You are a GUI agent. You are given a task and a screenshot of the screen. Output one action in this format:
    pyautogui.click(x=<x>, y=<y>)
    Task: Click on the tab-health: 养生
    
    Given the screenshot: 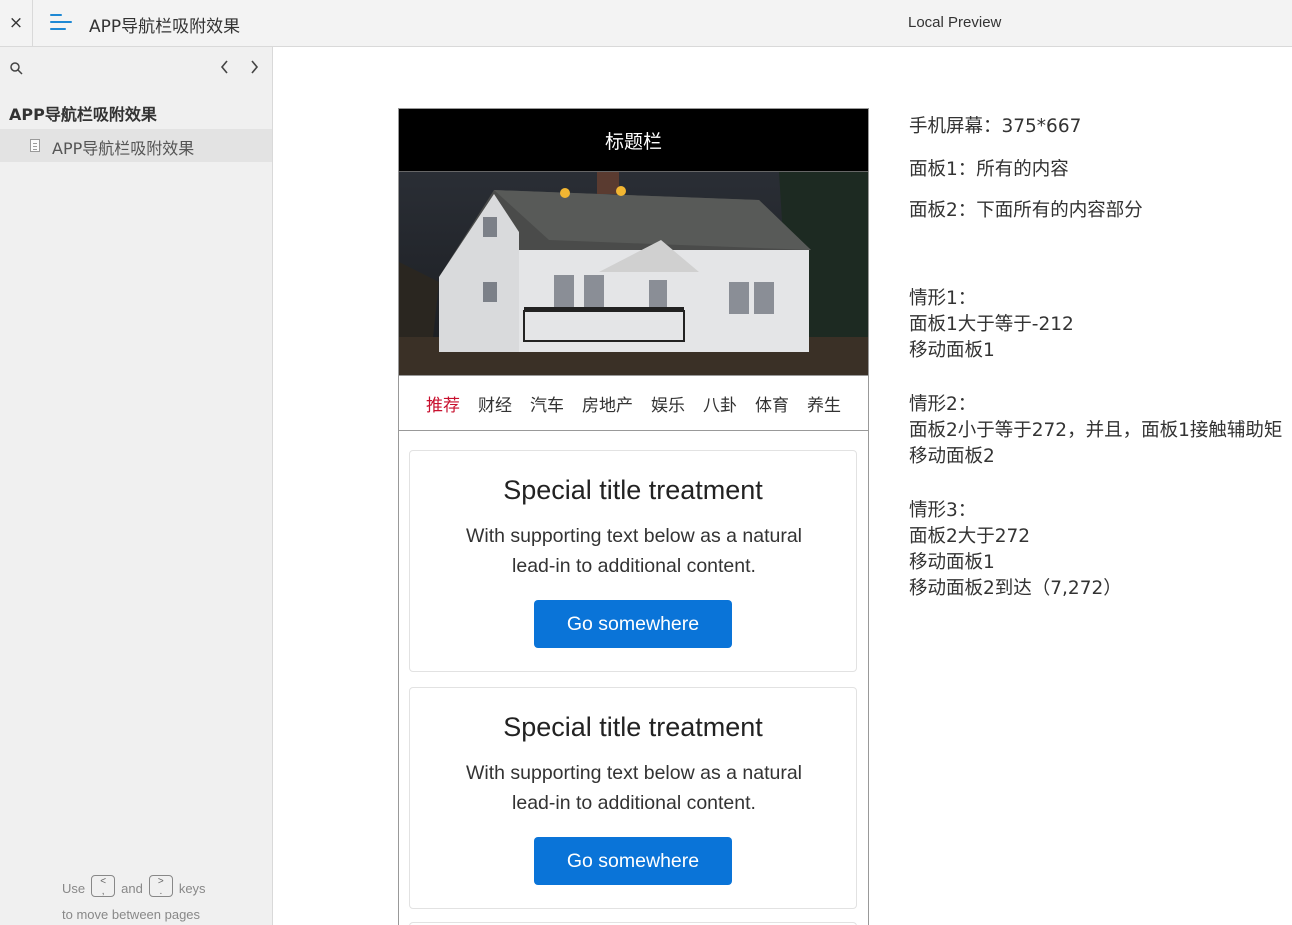 What is the action you would take?
    pyautogui.click(x=824, y=403)
    